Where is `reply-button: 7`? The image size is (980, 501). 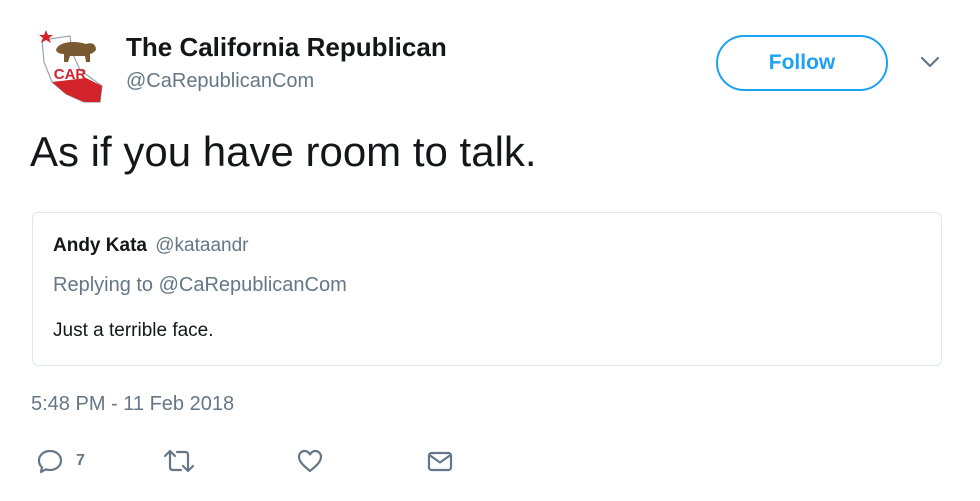
reply-button: 7 is located at coordinates (60, 461).